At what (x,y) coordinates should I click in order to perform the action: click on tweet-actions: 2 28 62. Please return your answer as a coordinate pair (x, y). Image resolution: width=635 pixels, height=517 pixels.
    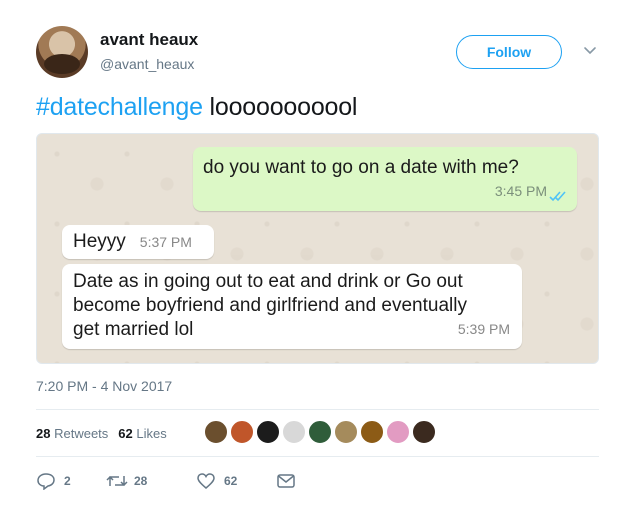
    Looking at the image, I should click on (186, 482).